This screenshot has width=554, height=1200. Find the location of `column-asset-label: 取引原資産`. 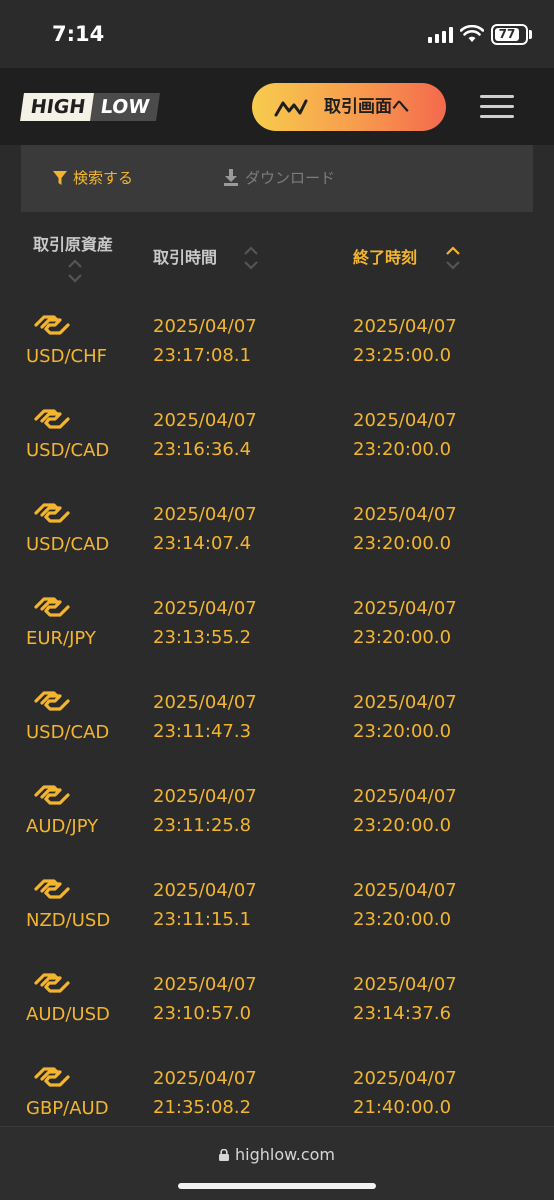

column-asset-label: 取引原資産 is located at coordinates (73, 244).